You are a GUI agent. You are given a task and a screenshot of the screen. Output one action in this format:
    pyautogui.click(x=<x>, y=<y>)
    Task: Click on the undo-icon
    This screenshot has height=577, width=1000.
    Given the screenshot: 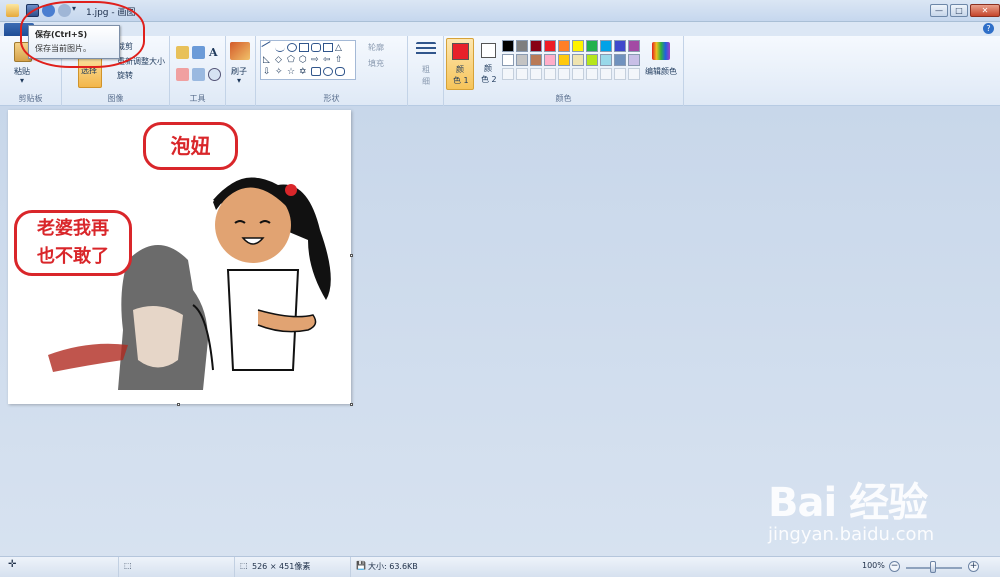 What is the action you would take?
    pyautogui.click(x=48, y=10)
    